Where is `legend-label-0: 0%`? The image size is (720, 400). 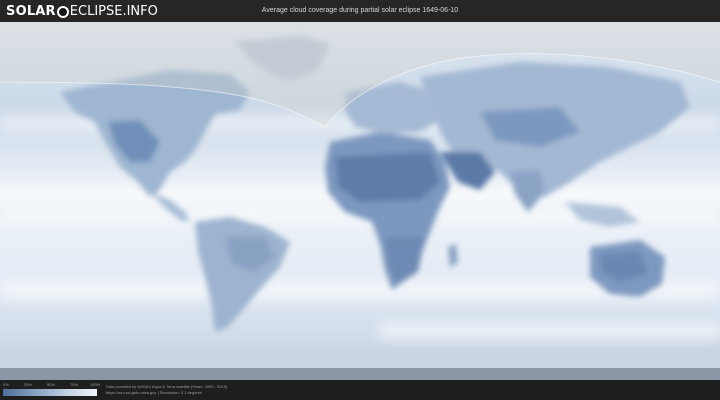
legend-label-0: 0% is located at coordinates (6, 384).